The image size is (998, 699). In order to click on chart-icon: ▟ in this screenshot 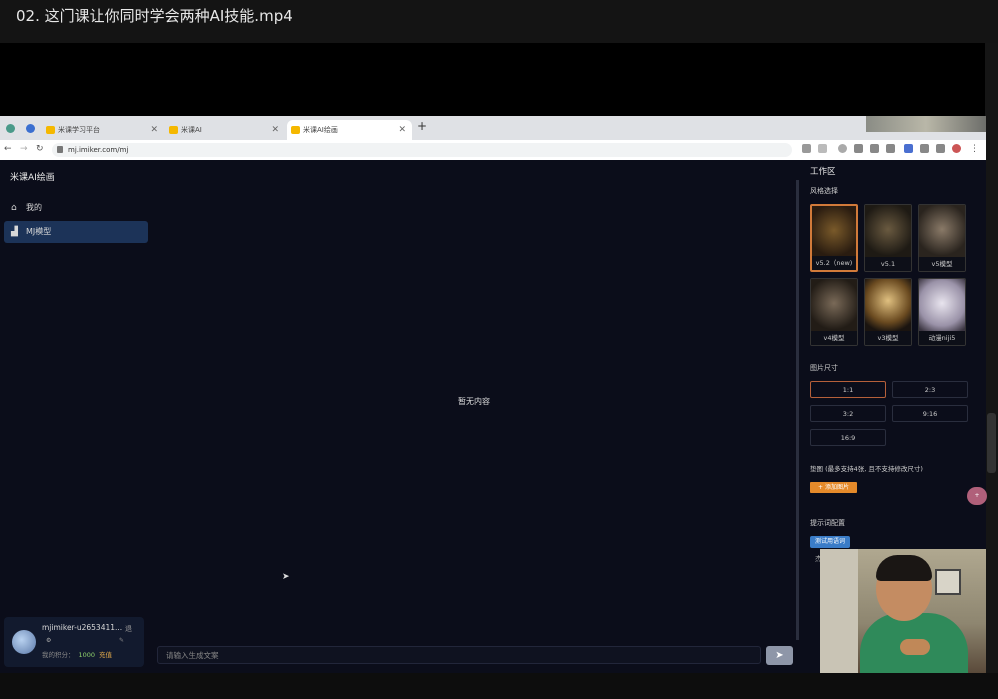, I will do `click(14, 232)`.